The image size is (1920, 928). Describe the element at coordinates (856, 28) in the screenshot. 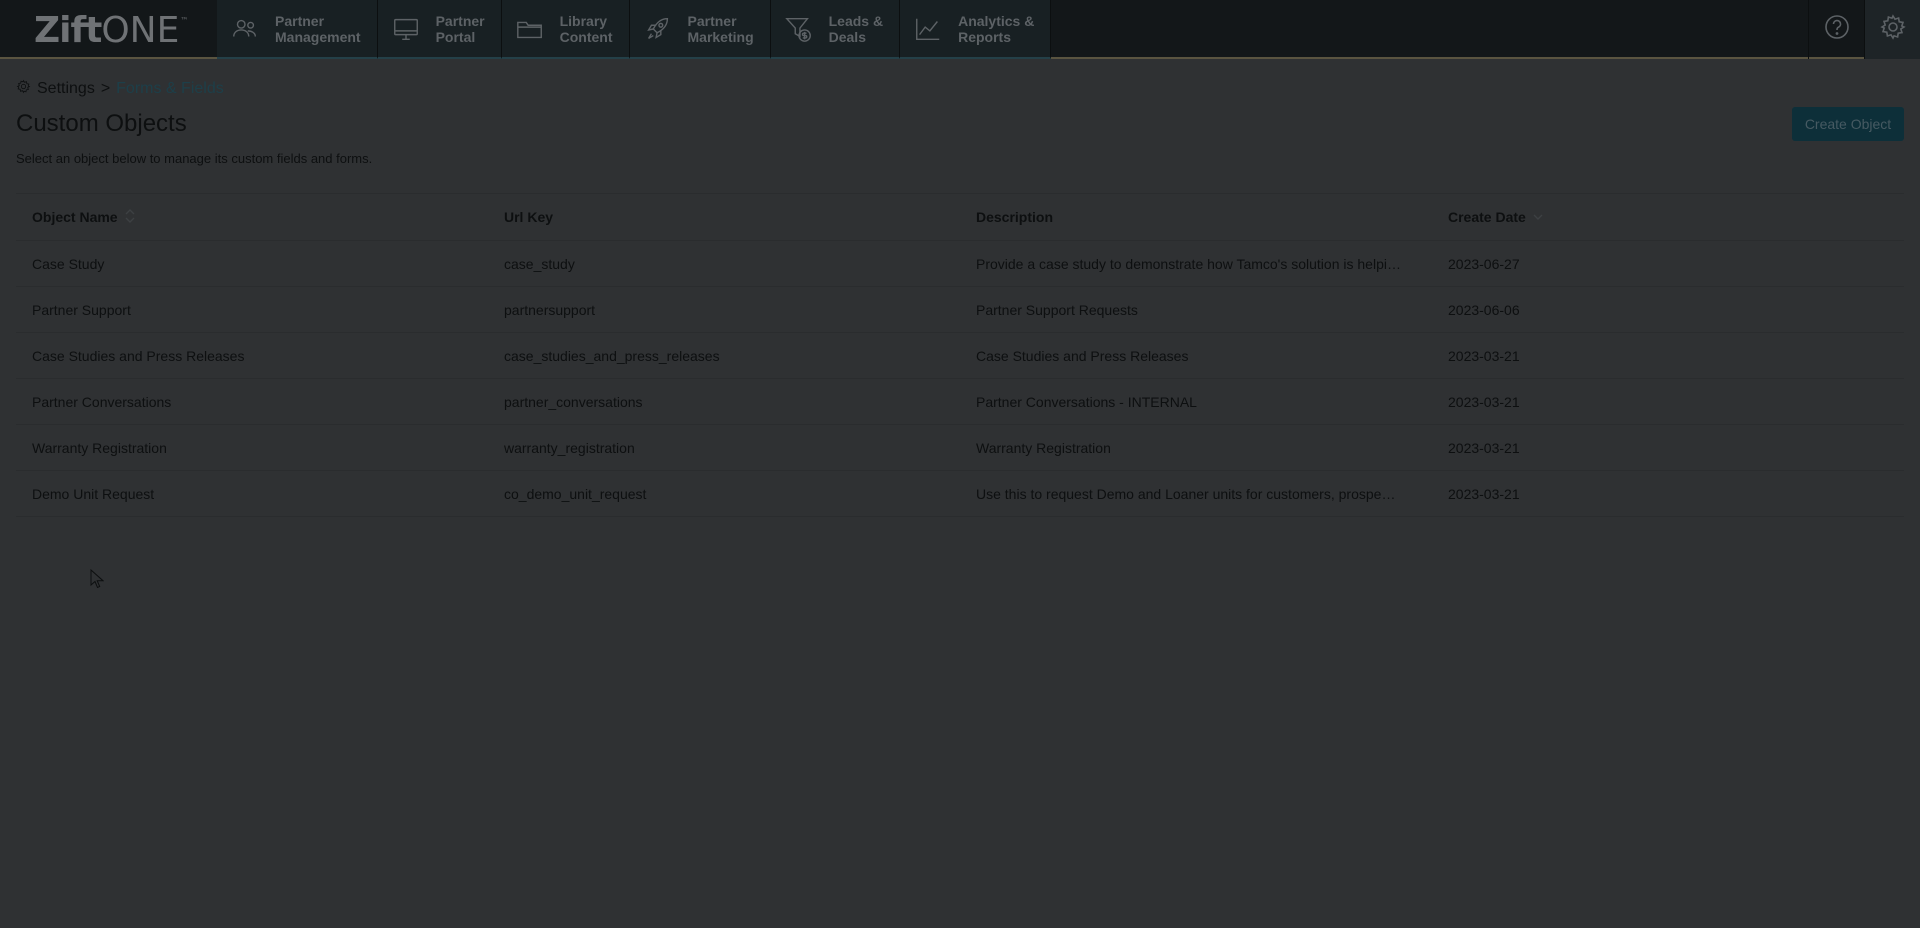

I see `nav-tab-label: Leads & Deals` at that location.